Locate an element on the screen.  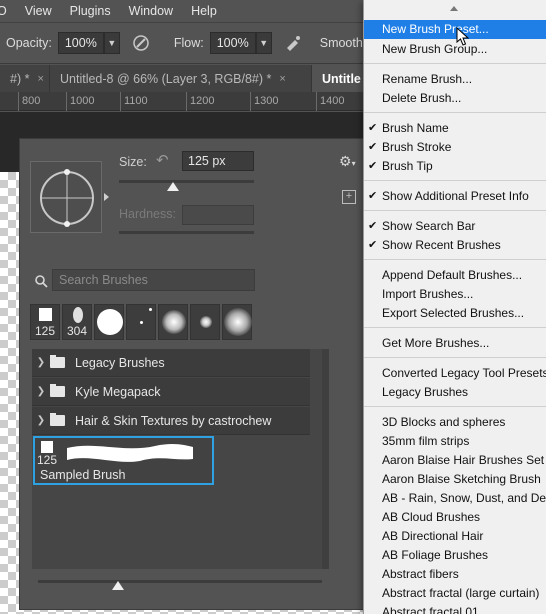
menu-item-o: O is located at coordinates (8, 11).